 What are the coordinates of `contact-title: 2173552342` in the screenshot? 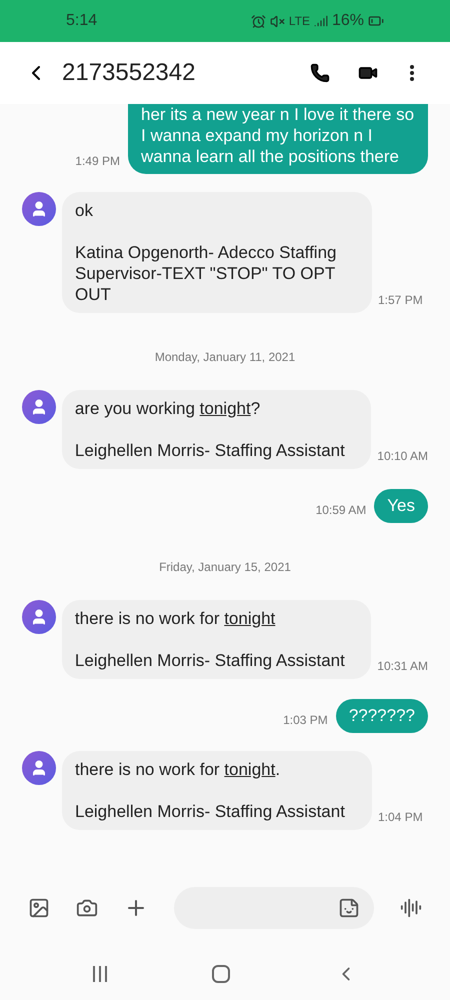 It's located at (129, 73).